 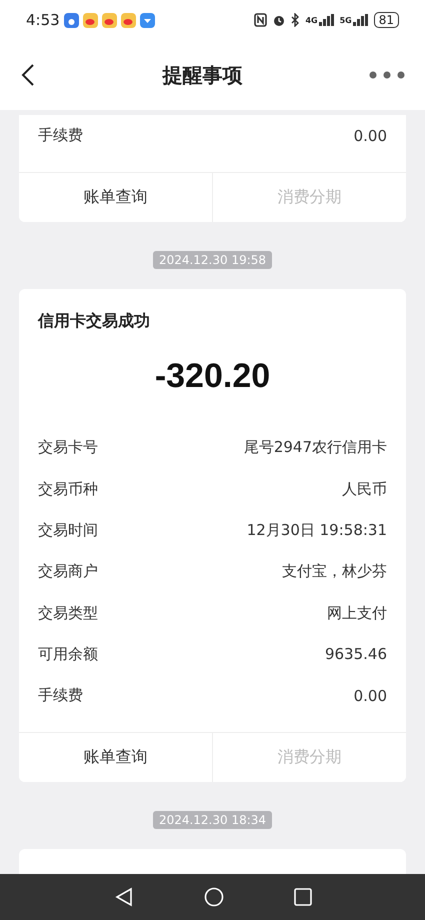 I want to click on field-label: 交易卡号, so click(x=68, y=448).